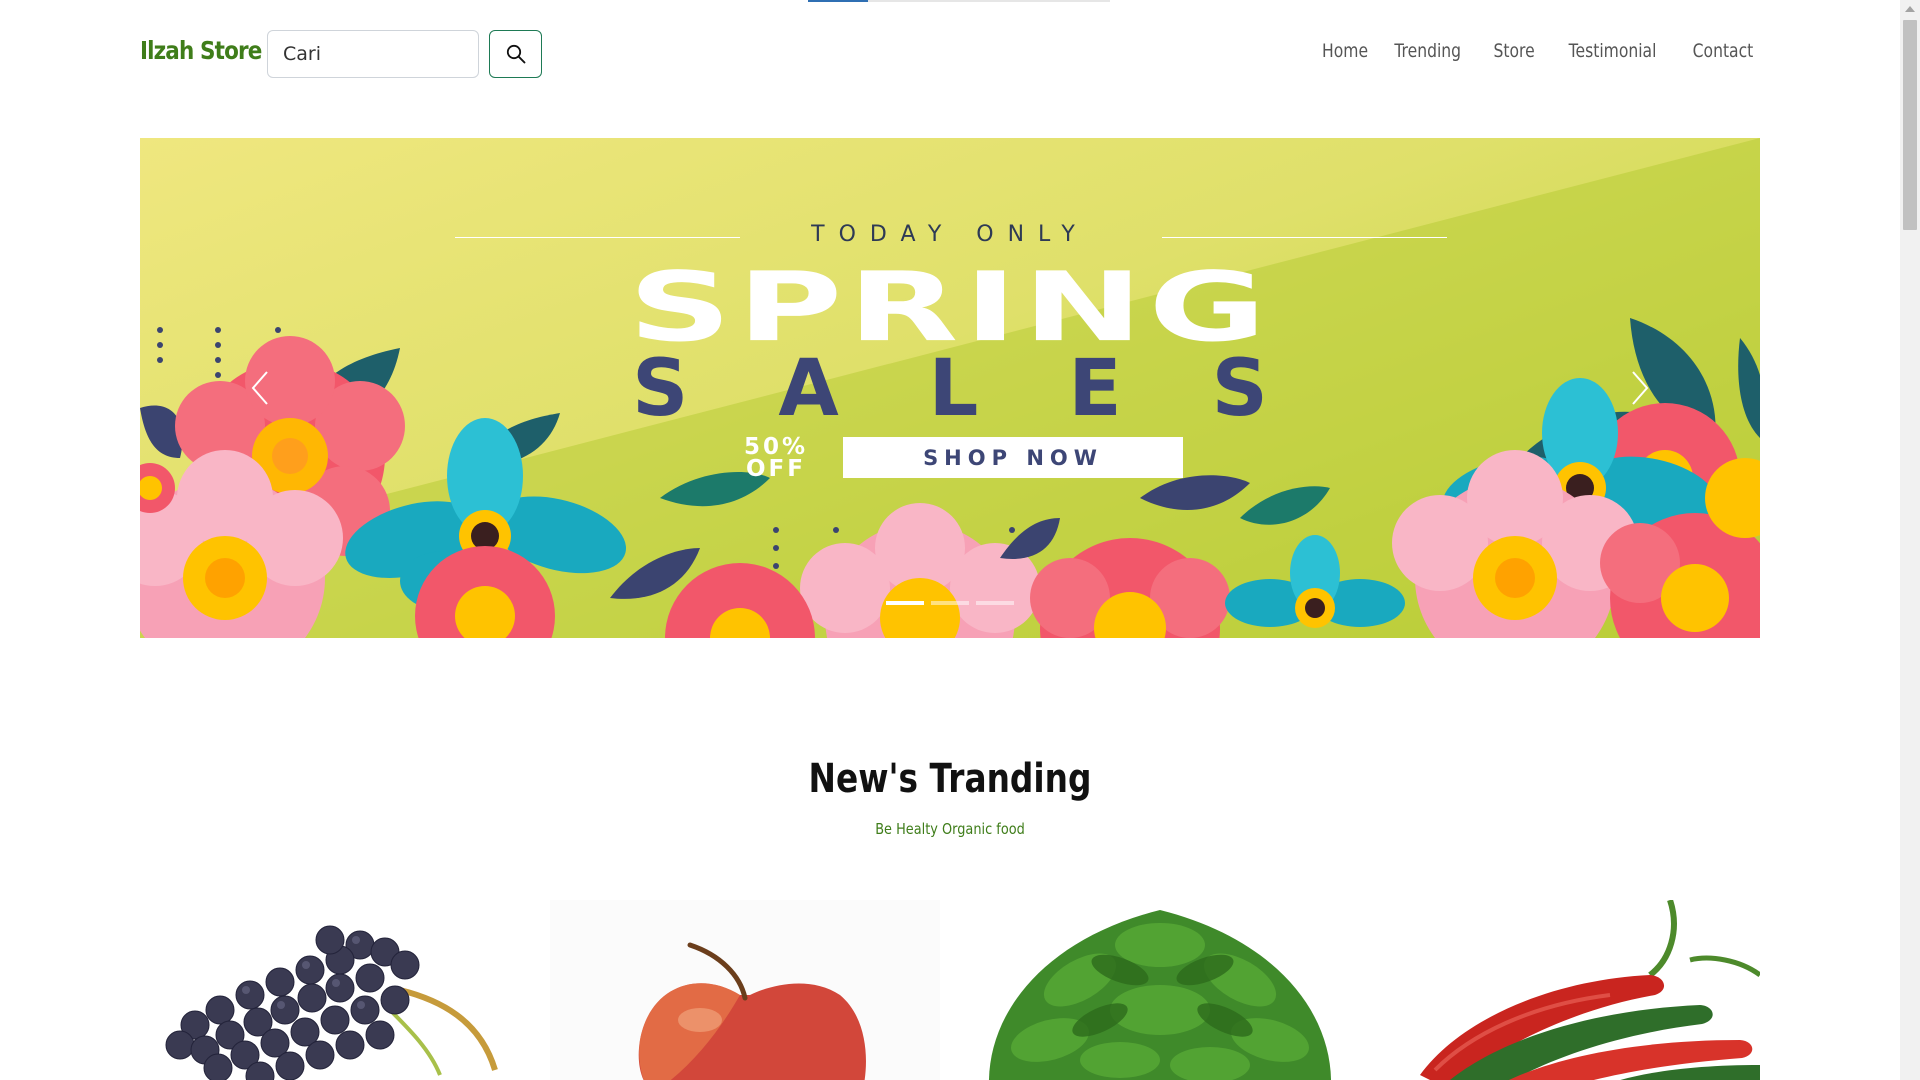  I want to click on hero-discount-suffix: OFF, so click(776, 469).